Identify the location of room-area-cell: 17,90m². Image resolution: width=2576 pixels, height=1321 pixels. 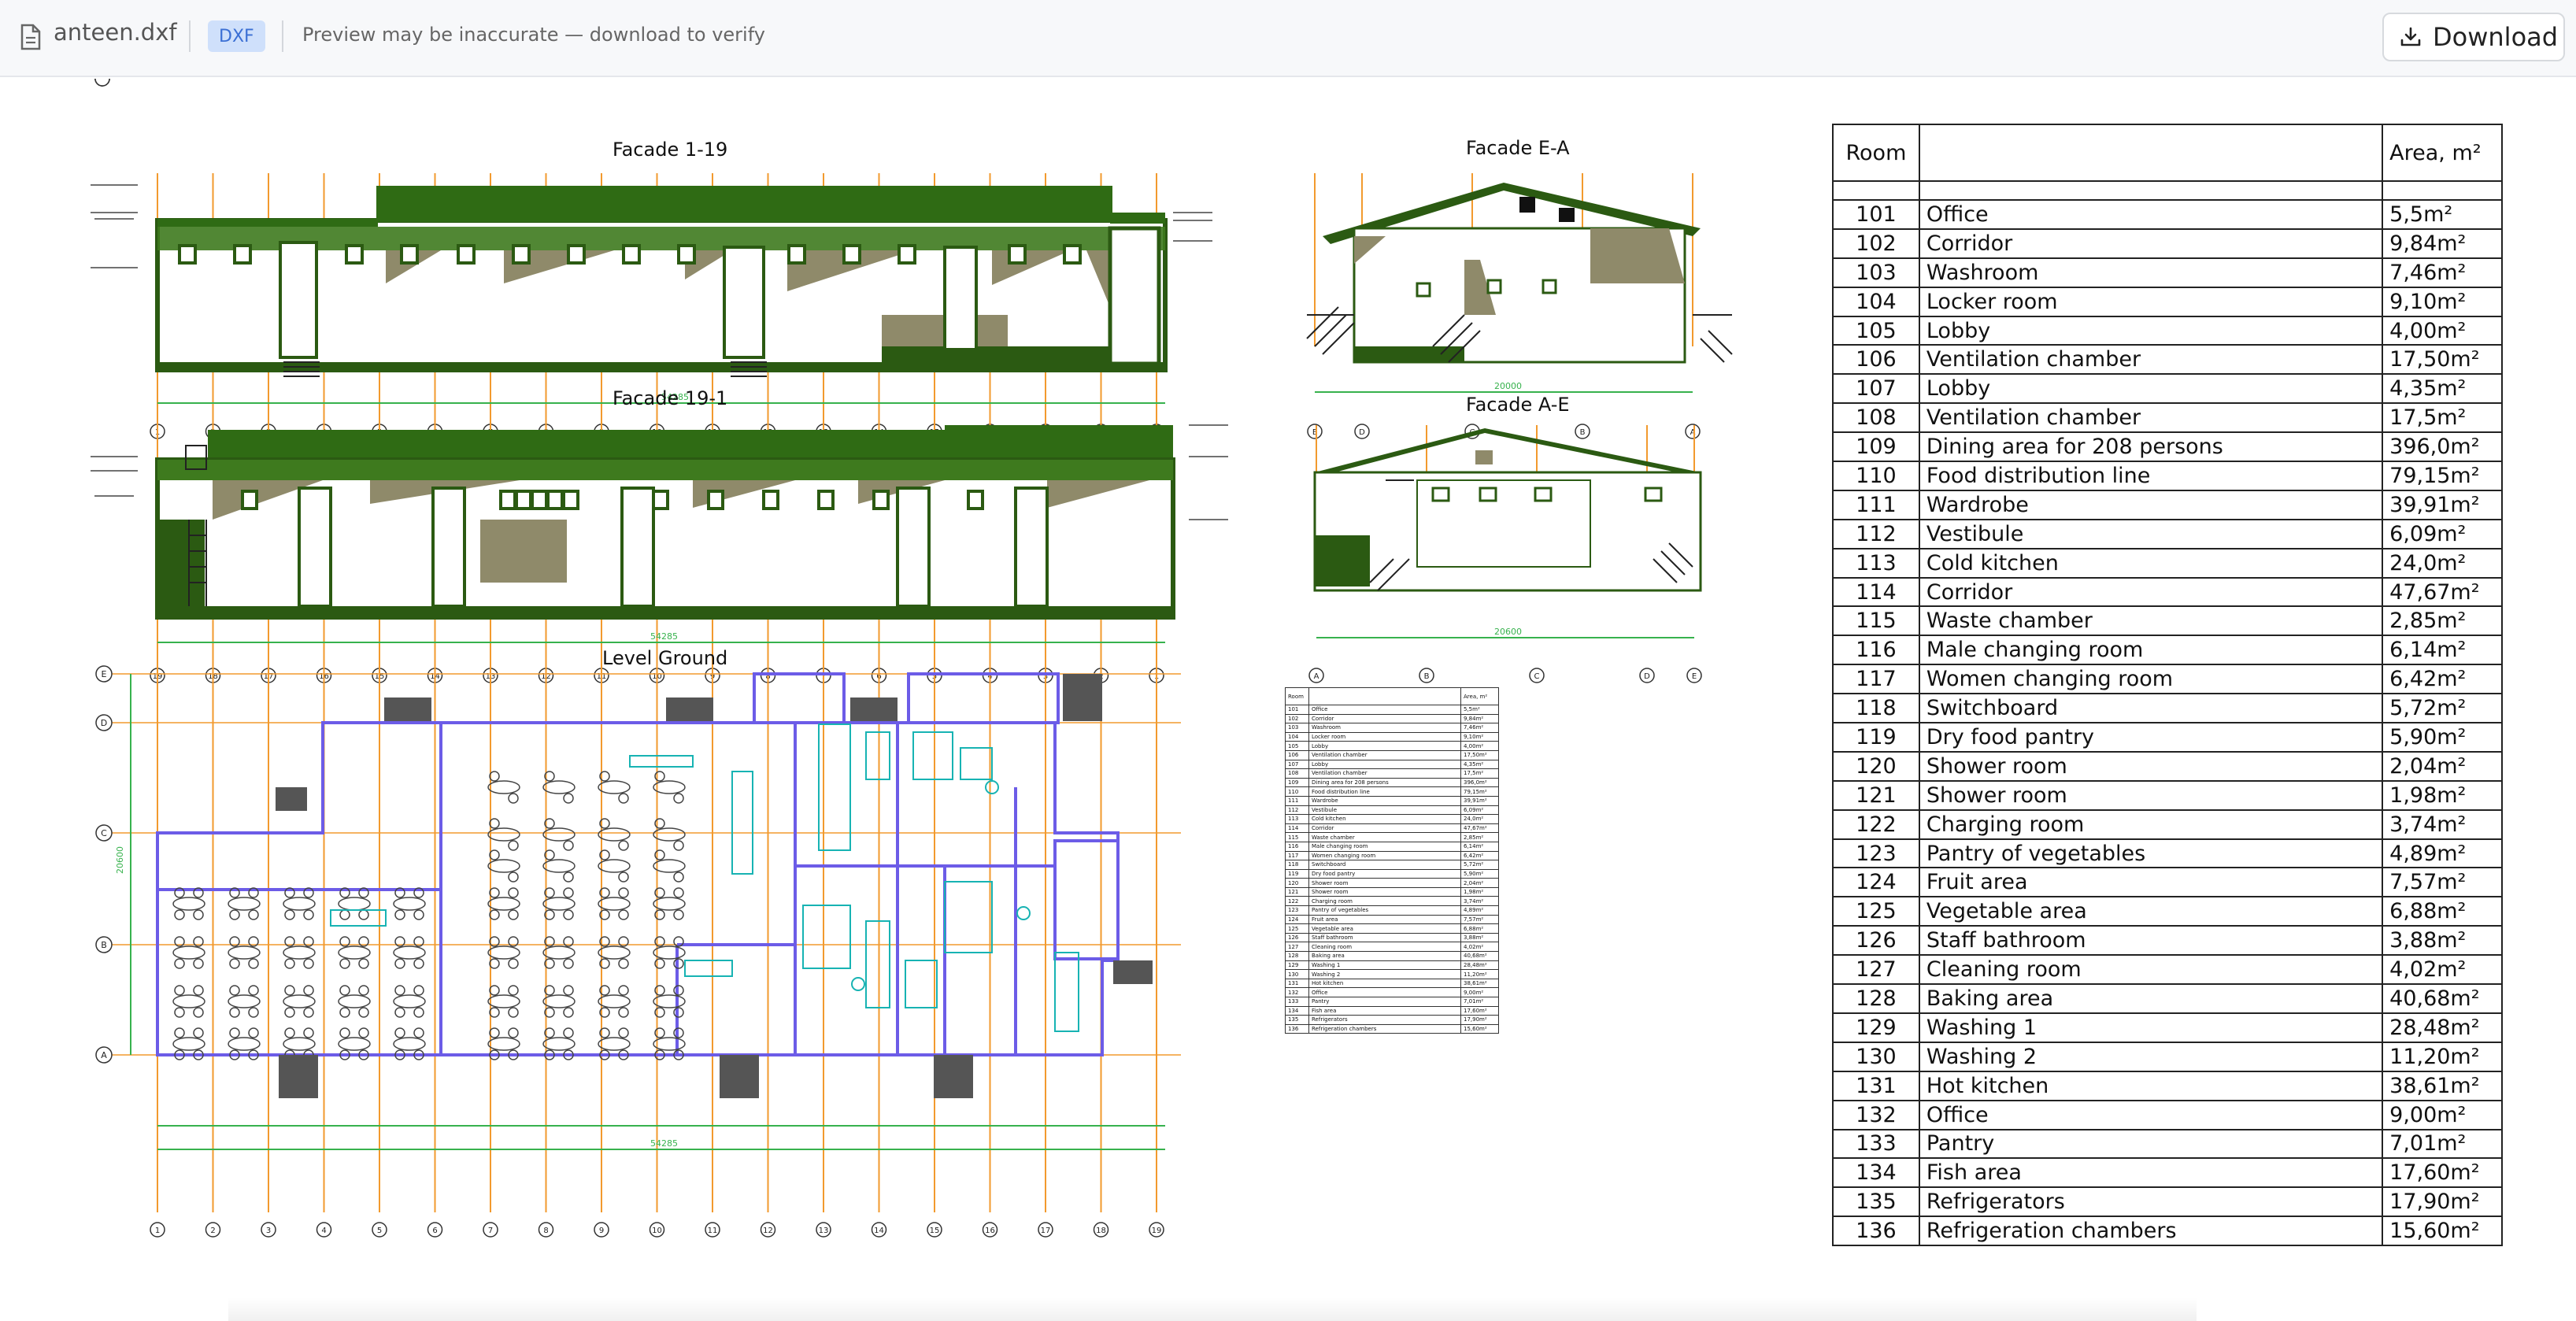
(2442, 1202).